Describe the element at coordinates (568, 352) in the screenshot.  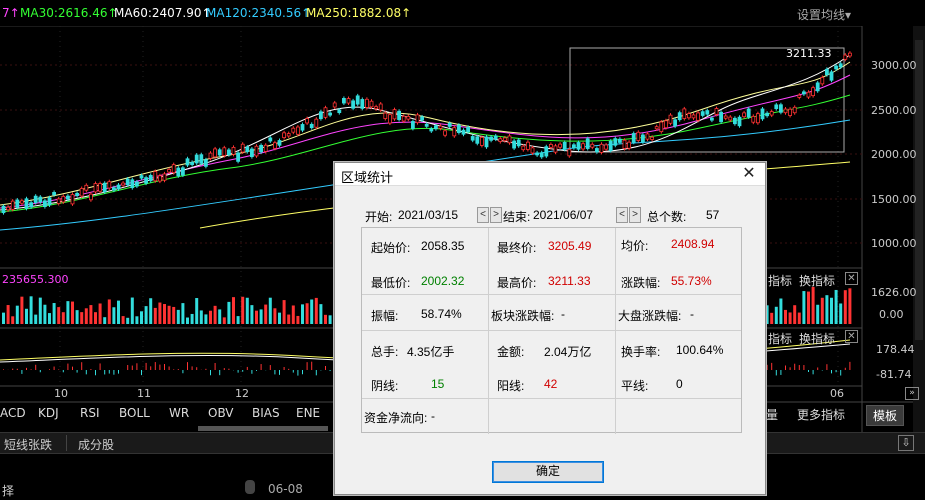
I see `stat-value: 2.04万亿` at that location.